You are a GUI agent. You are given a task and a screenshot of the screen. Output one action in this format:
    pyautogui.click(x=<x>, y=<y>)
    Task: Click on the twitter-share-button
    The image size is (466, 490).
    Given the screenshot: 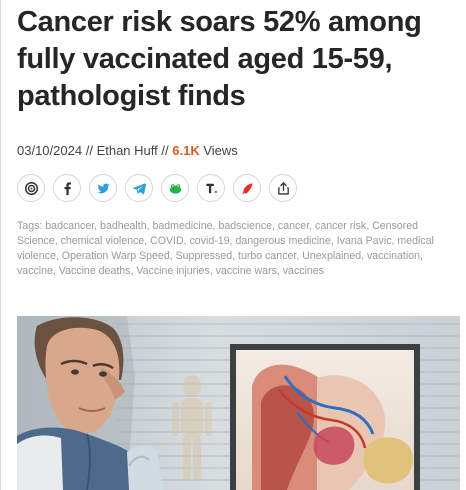 What is the action you would take?
    pyautogui.click(x=103, y=188)
    